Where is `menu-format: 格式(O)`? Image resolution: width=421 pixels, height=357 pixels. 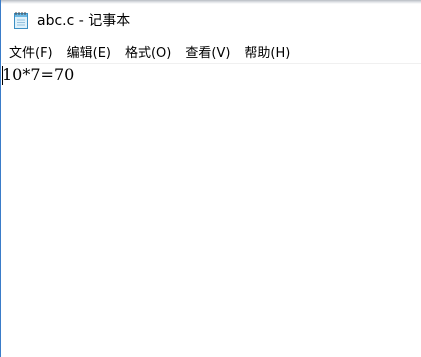
menu-format: 格式(O) is located at coordinates (148, 51).